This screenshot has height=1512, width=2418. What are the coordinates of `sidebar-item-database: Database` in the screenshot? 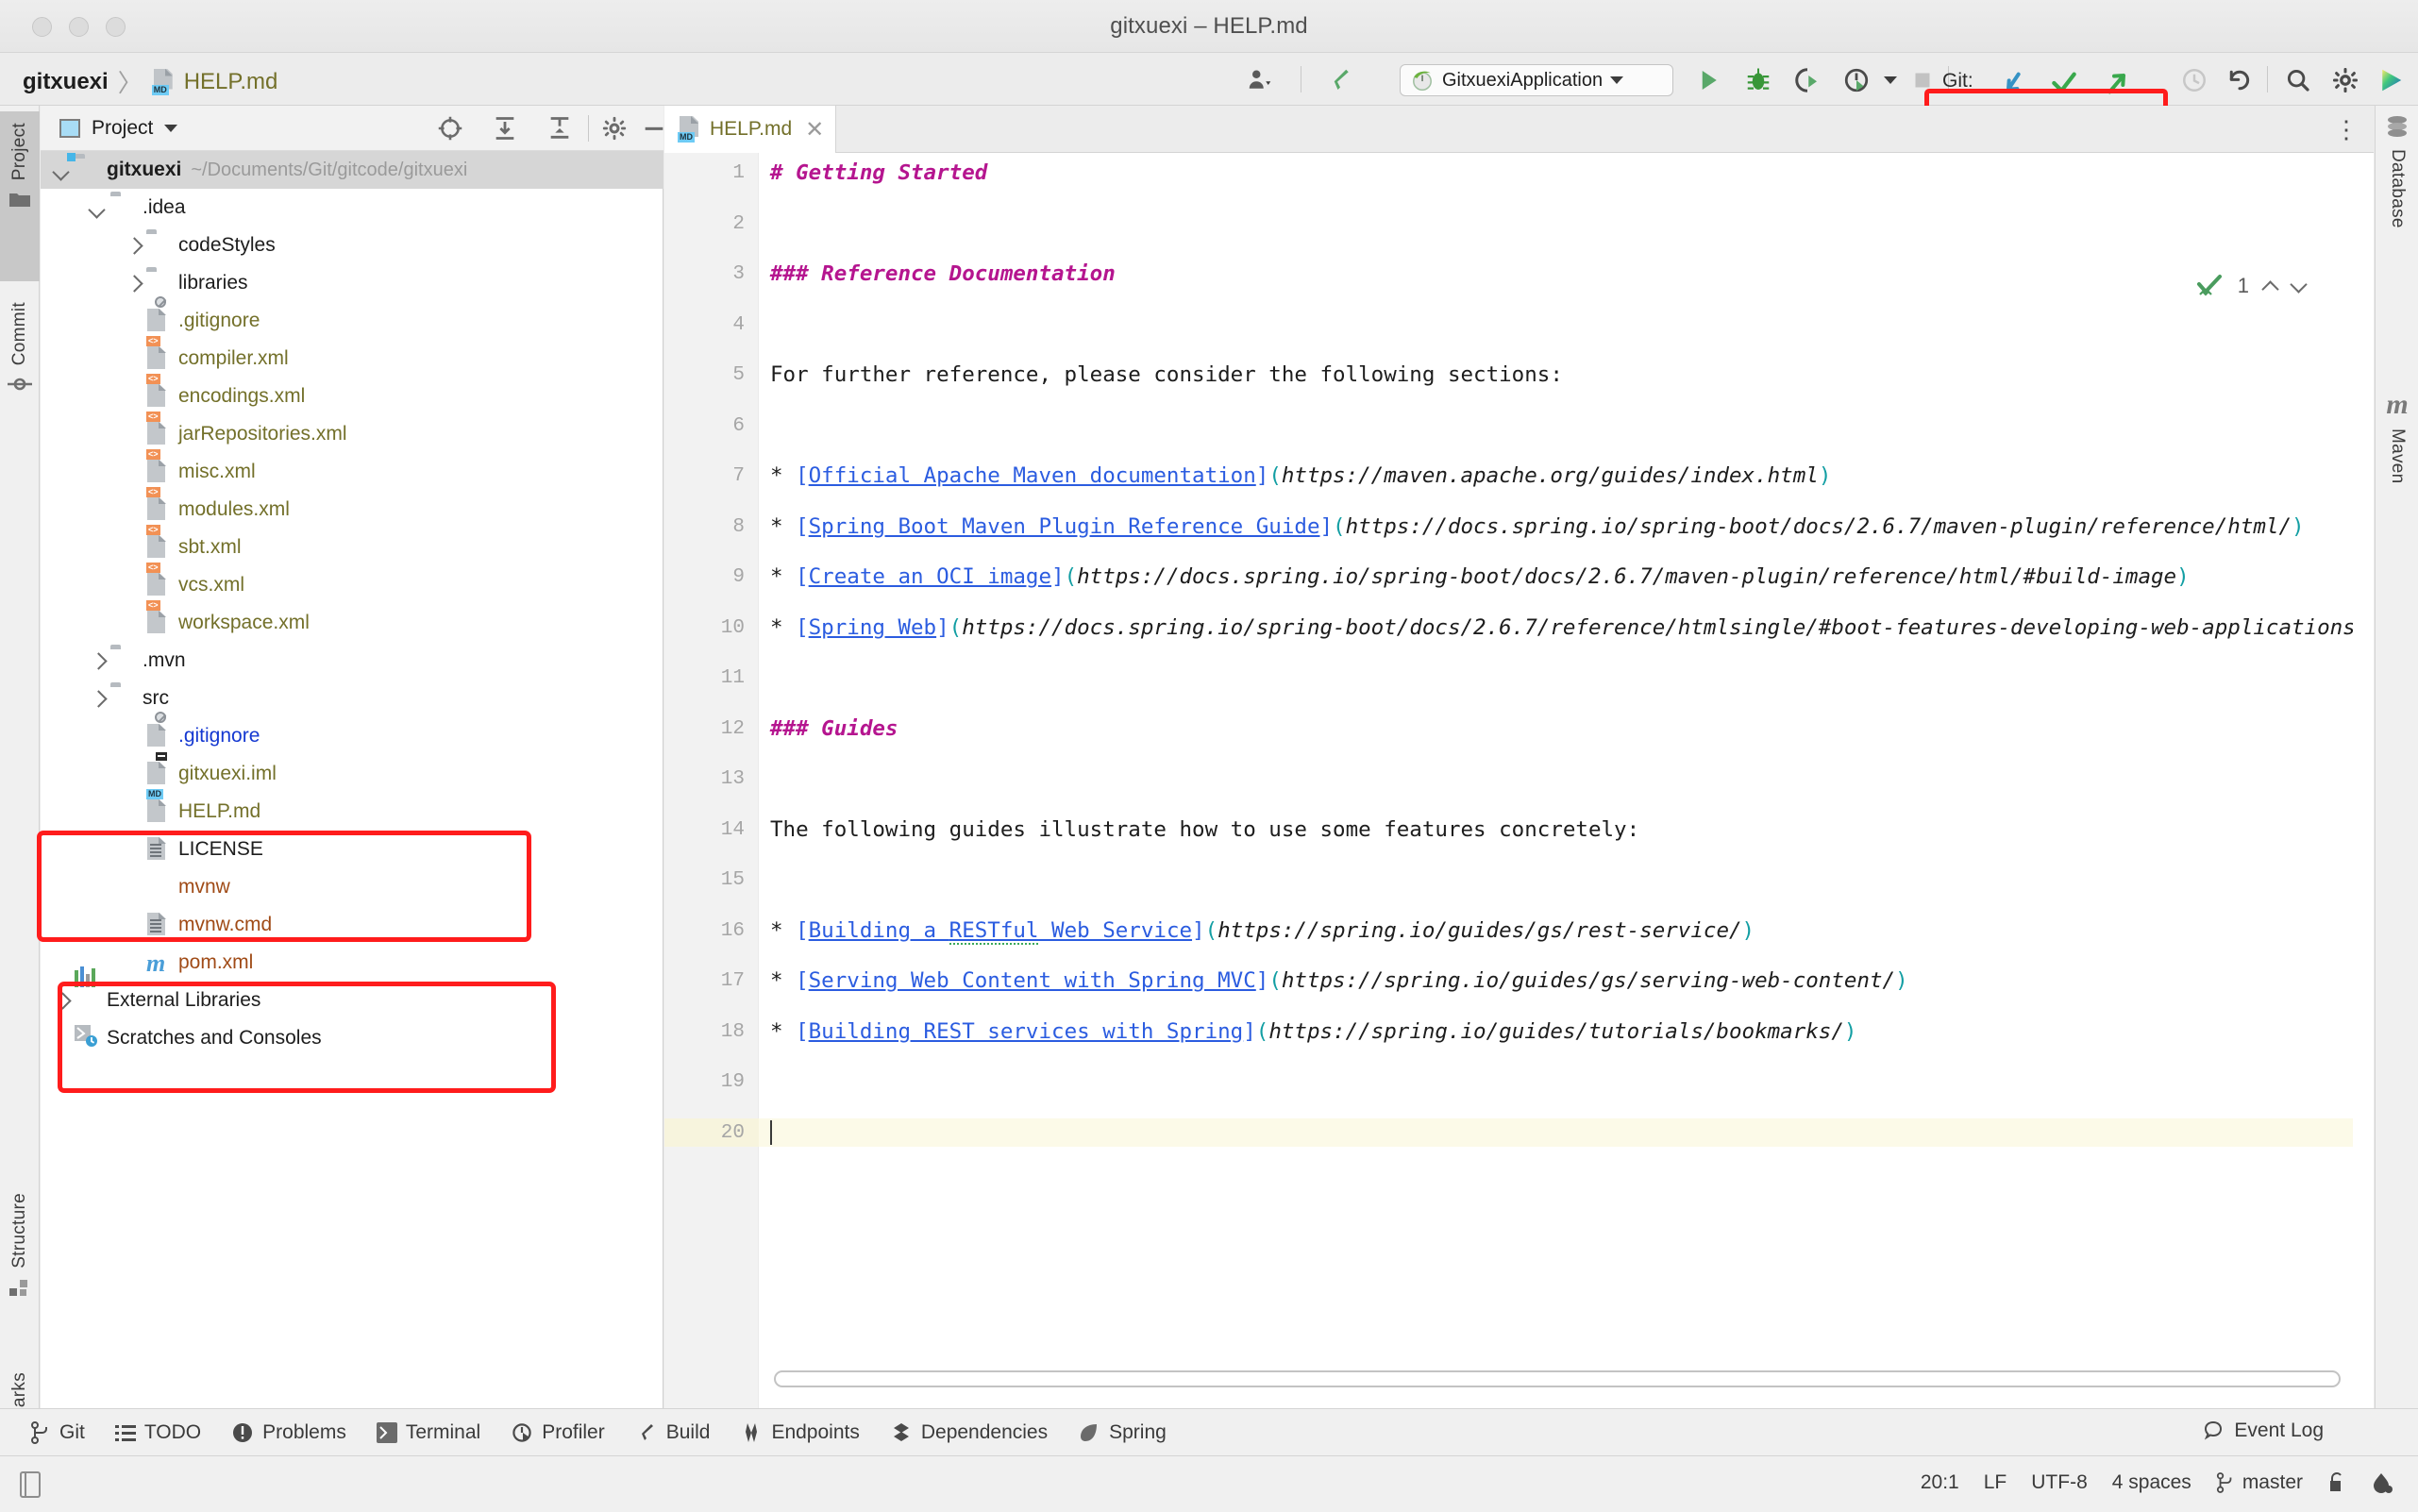 It's located at (2397, 171).